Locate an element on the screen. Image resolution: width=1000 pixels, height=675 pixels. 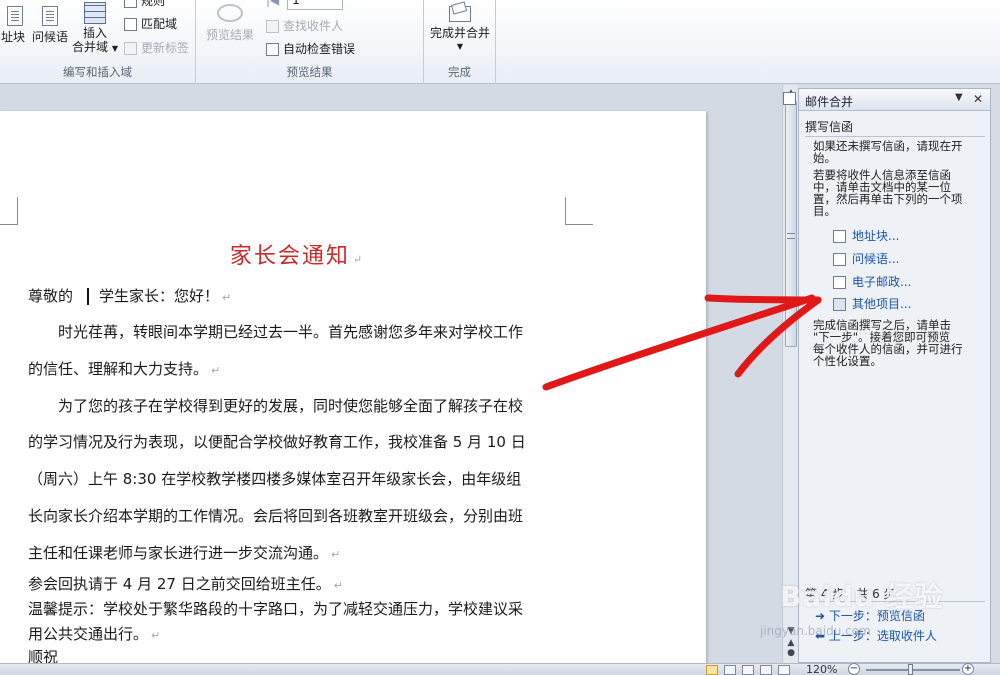
group-title-write-insert: 编写和插入域 is located at coordinates (97, 72).